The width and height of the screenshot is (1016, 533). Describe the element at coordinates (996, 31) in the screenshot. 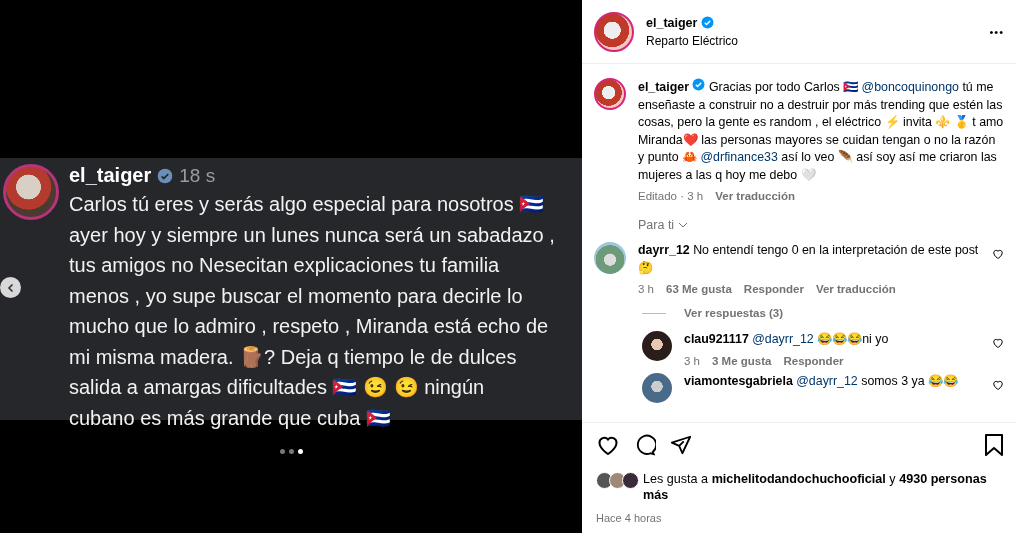

I see `more-button: •••` at that location.